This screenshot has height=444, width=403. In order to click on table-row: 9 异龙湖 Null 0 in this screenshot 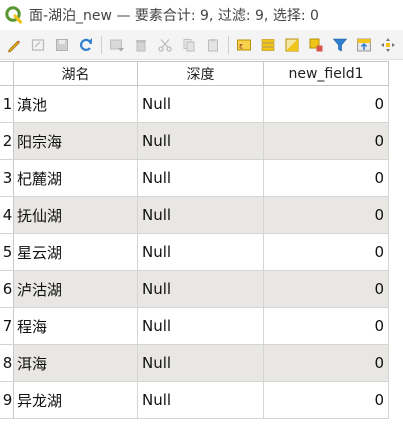, I will do `click(194, 400)`.